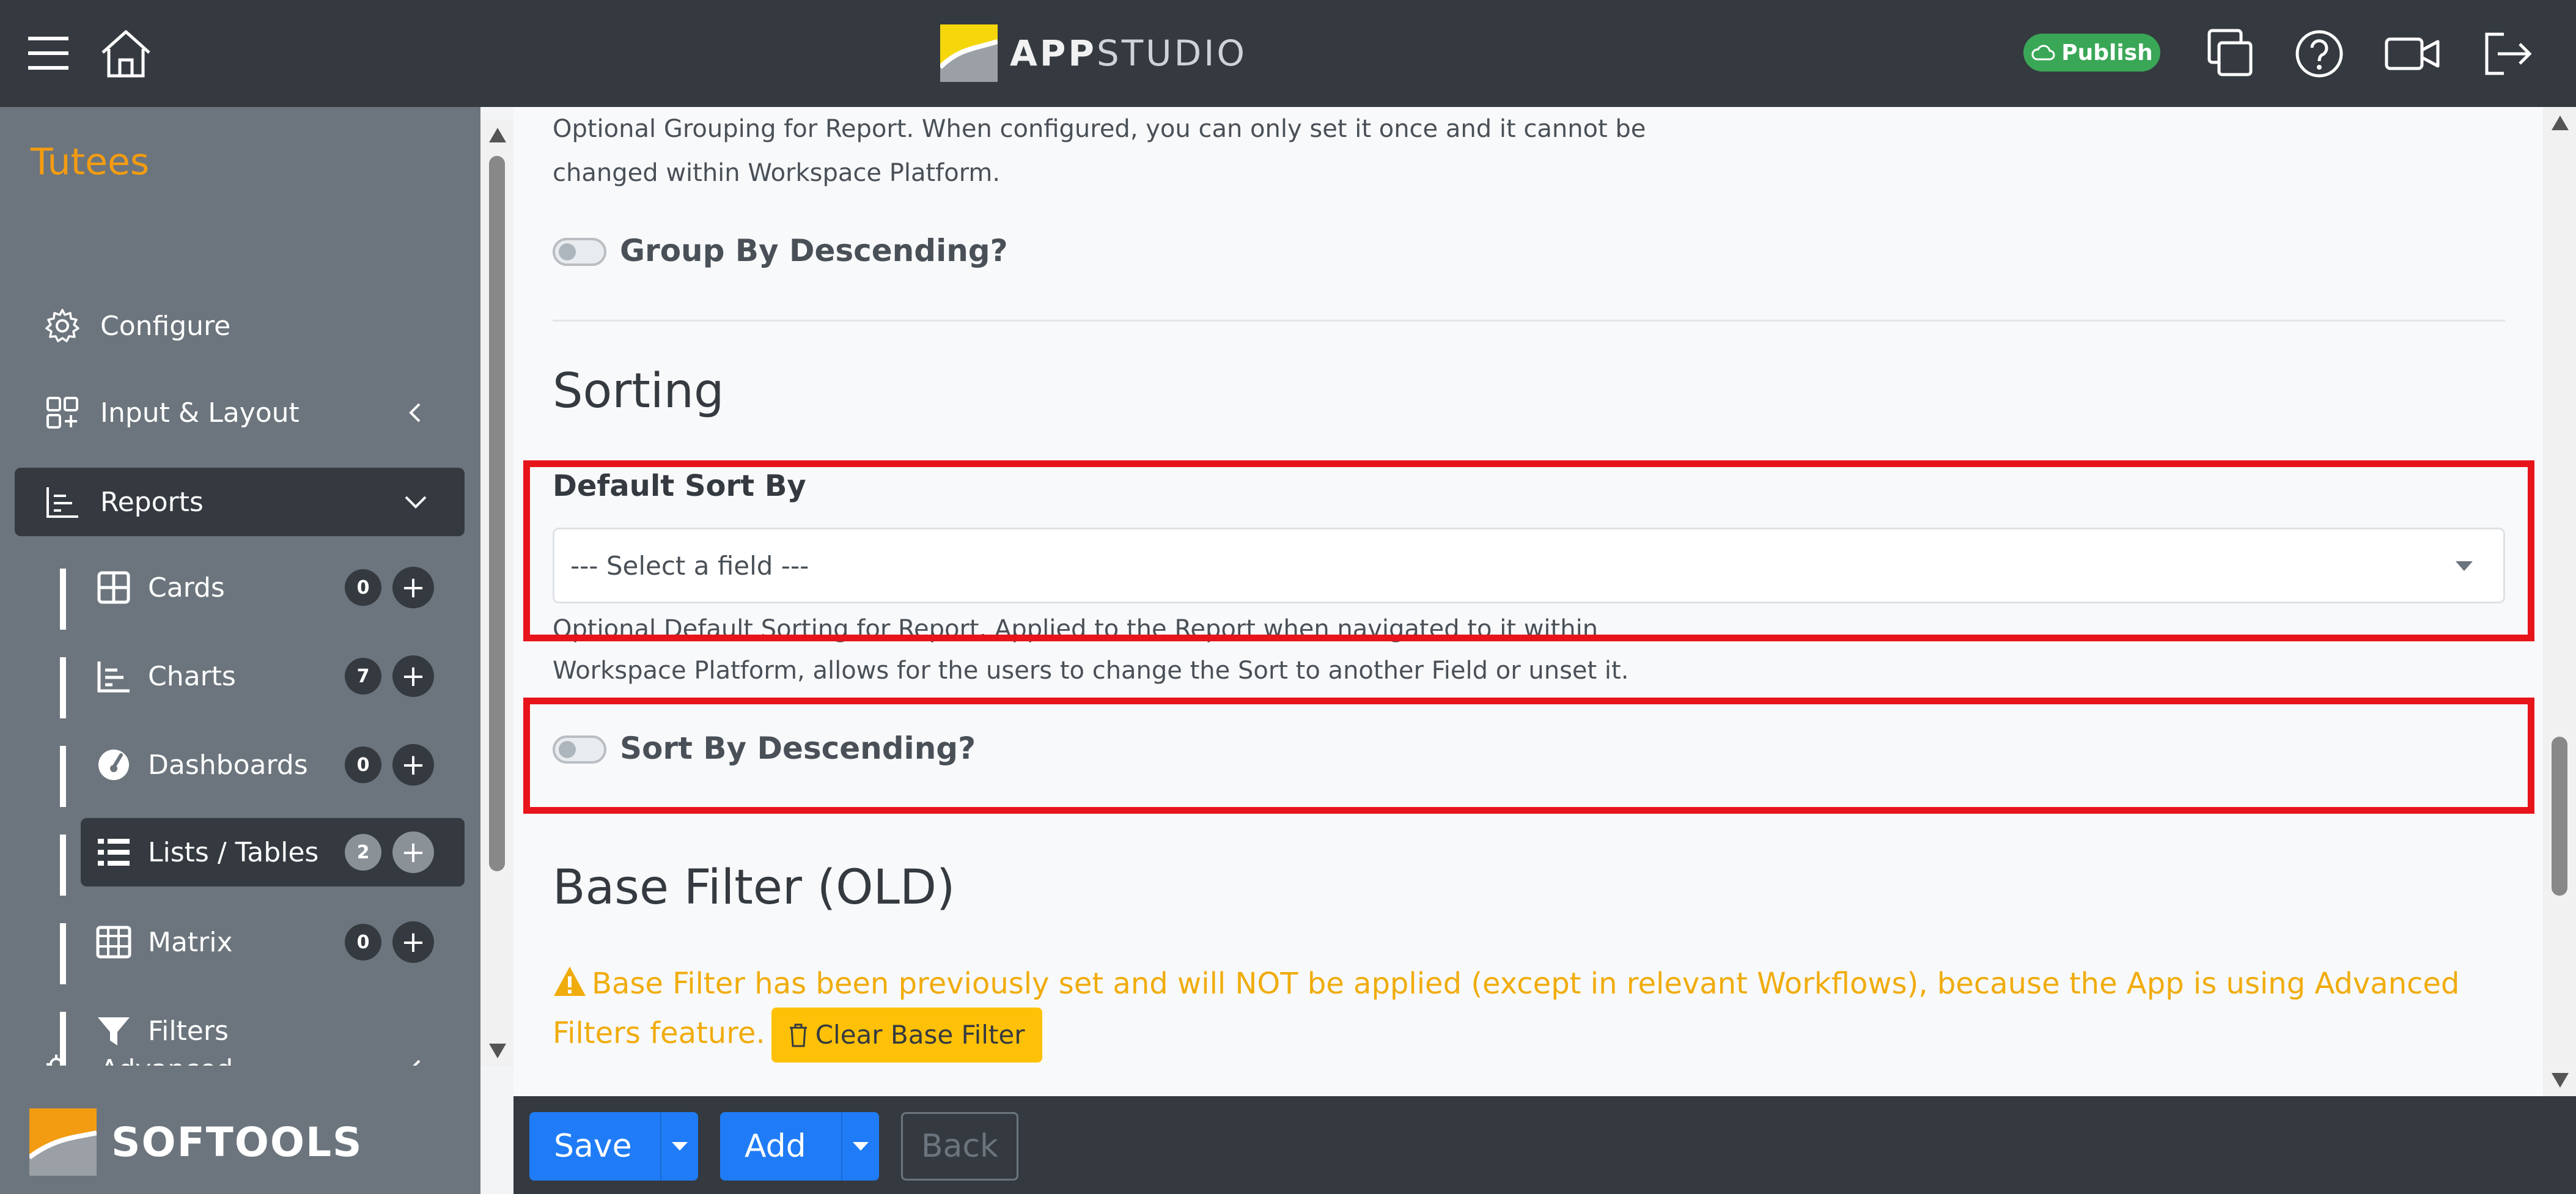 The height and width of the screenshot is (1194, 2576). I want to click on group-by-descending-label: Group By Descending?, so click(814, 250).